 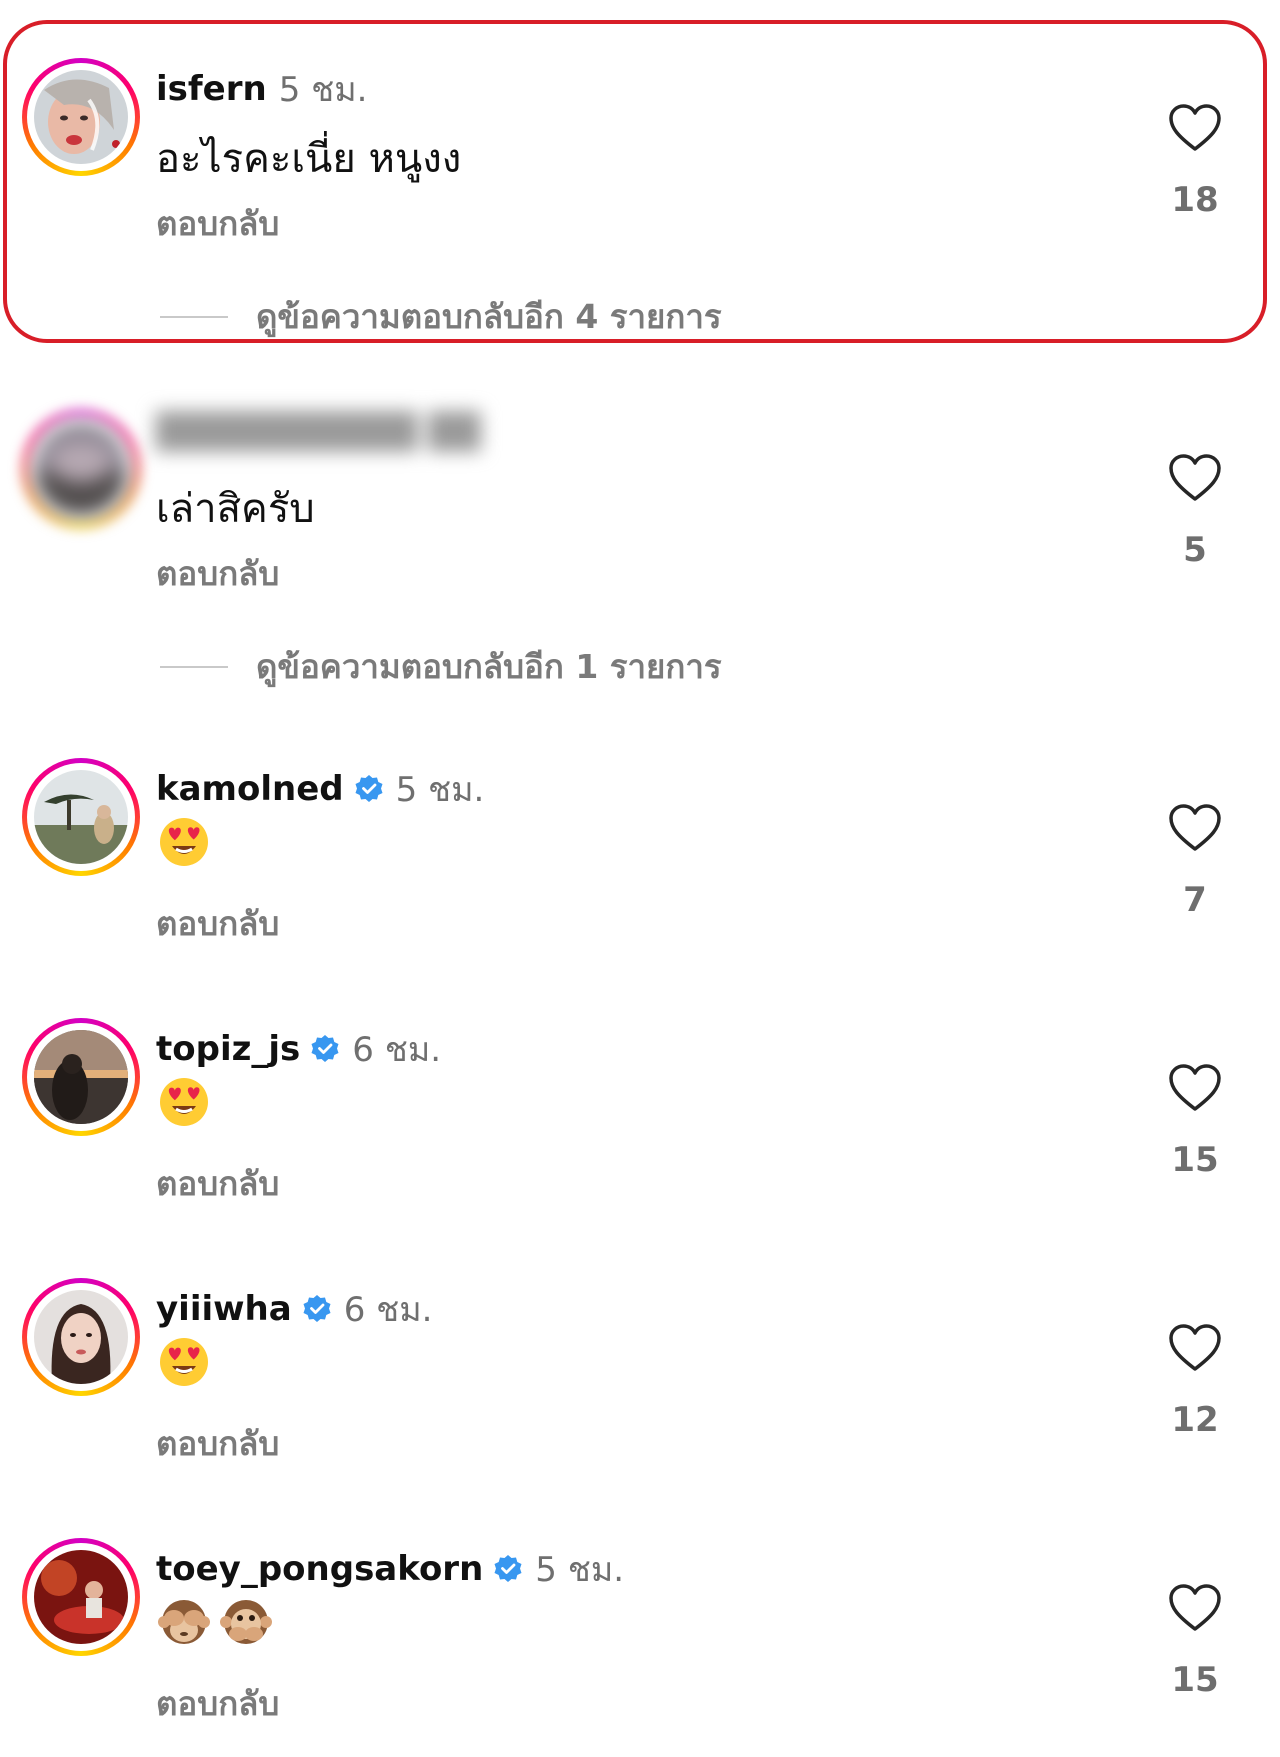 What do you see at coordinates (184, 1622) in the screenshot?
I see `see-no-evil-monkey-emoji` at bounding box center [184, 1622].